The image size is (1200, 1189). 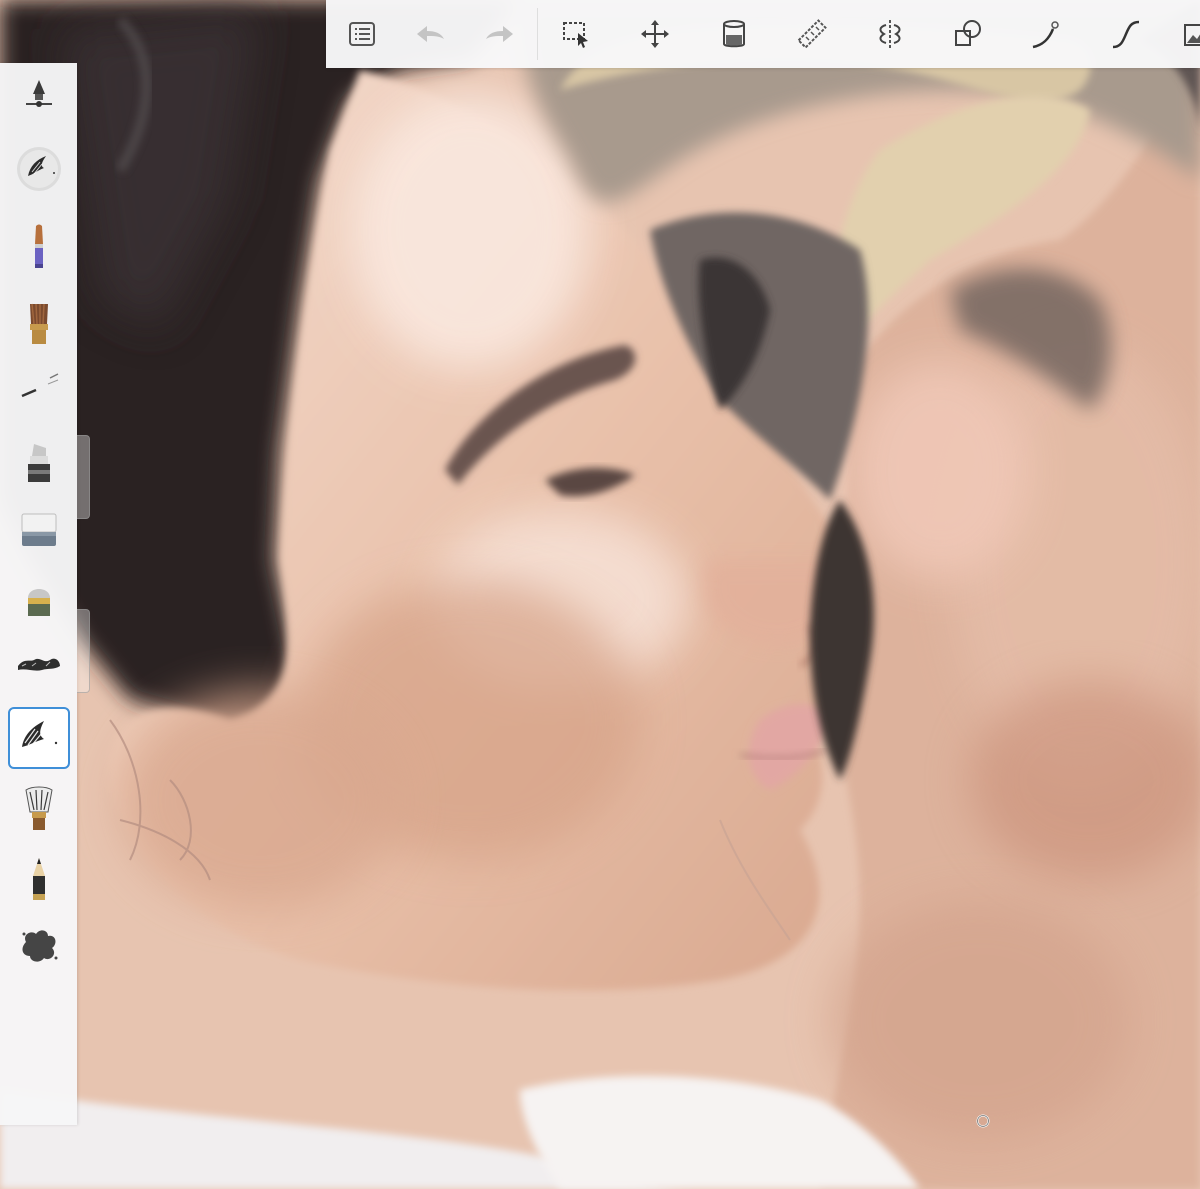 I want to click on flat-brush-icon, so click(x=39, y=323).